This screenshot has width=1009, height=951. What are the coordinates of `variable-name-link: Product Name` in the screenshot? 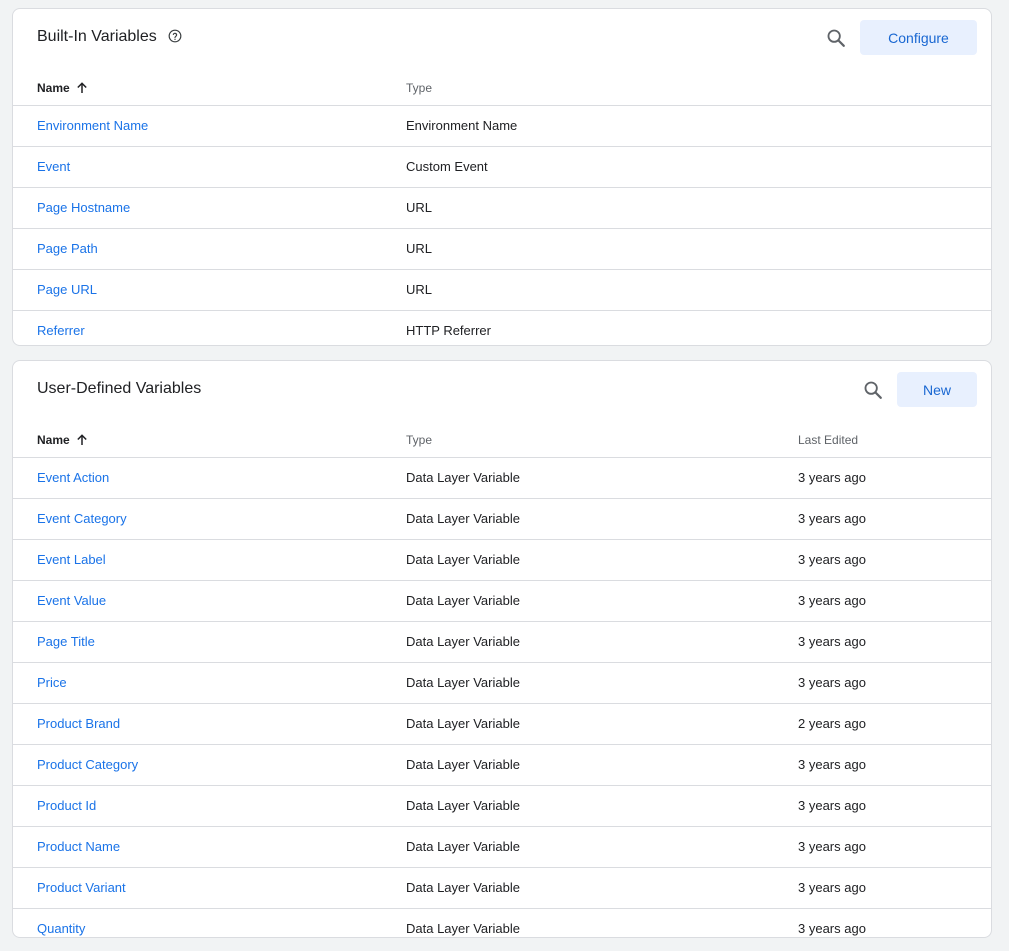 It's located at (78, 847).